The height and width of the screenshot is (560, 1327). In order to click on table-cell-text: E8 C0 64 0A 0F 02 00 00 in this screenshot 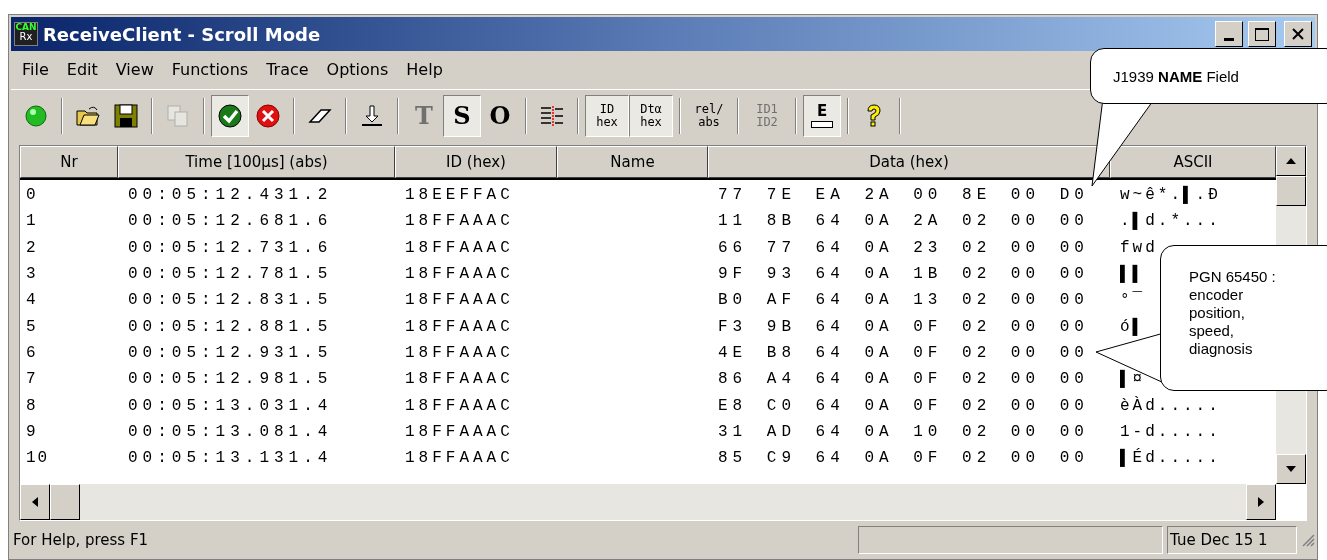, I will do `click(903, 405)`.